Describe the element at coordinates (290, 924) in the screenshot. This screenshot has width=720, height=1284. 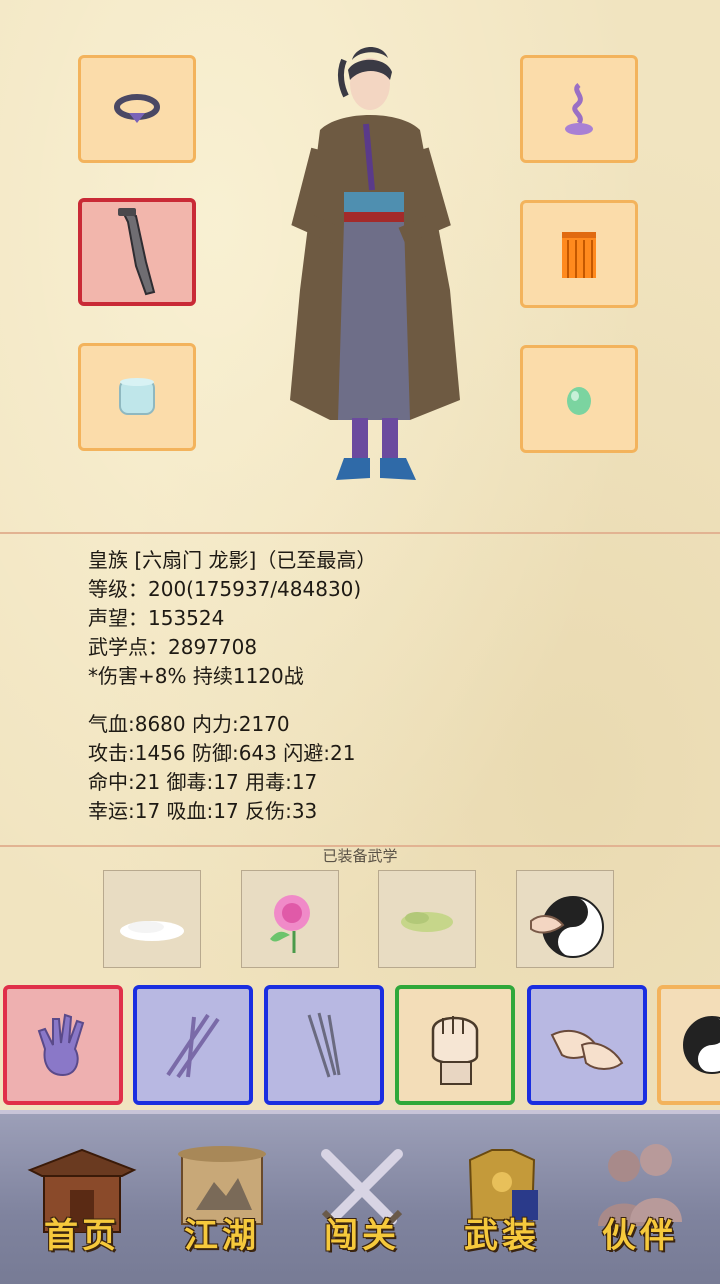
I see `rose-icon` at that location.